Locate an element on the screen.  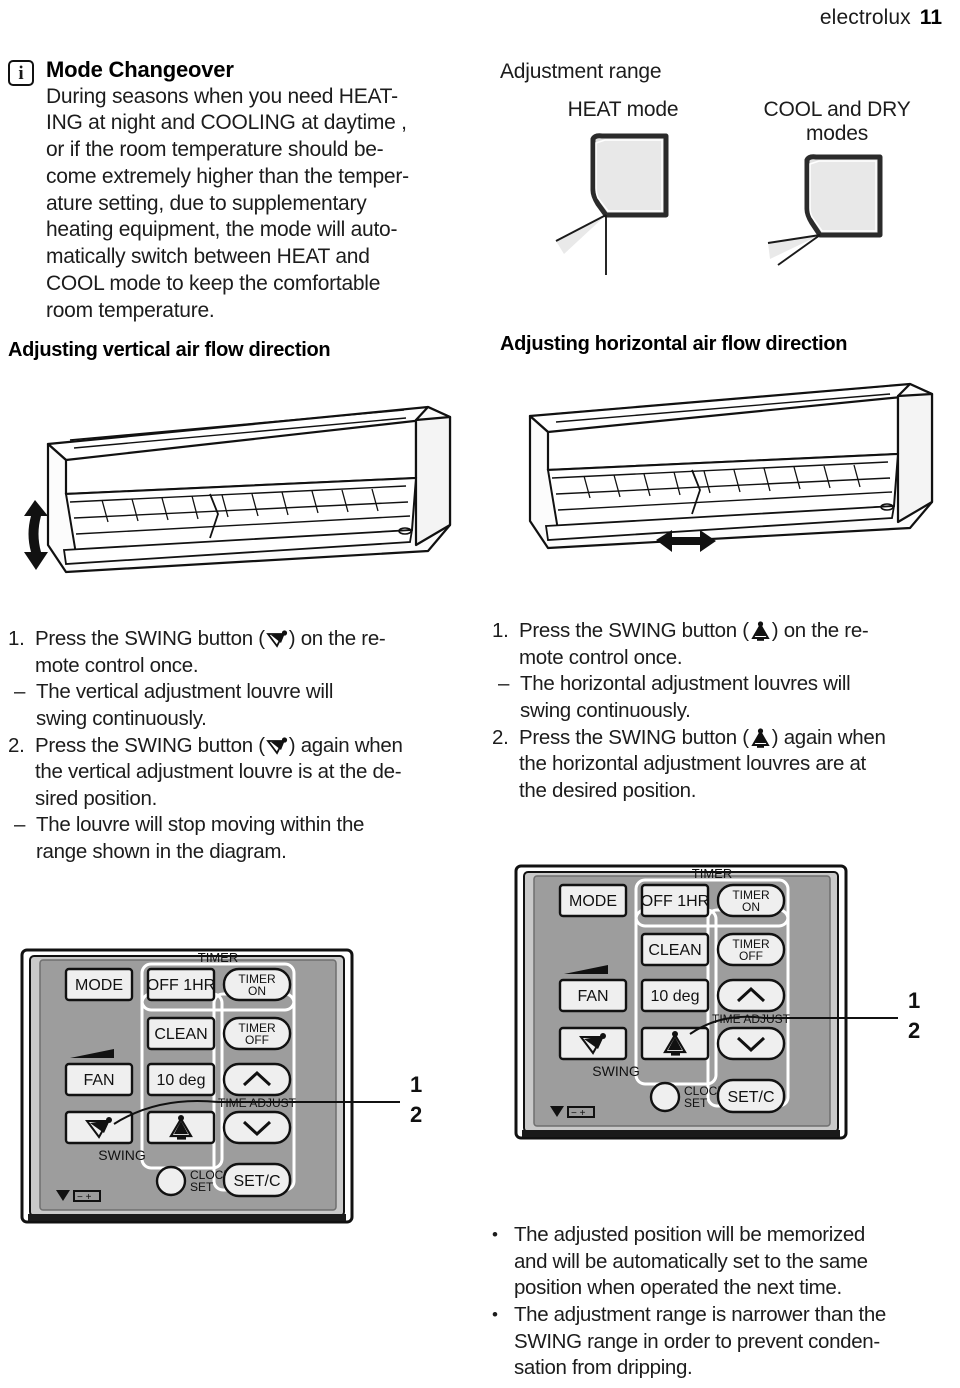
air-conditioner-unit-horizontal-swing is located at coordinates (731, 467).